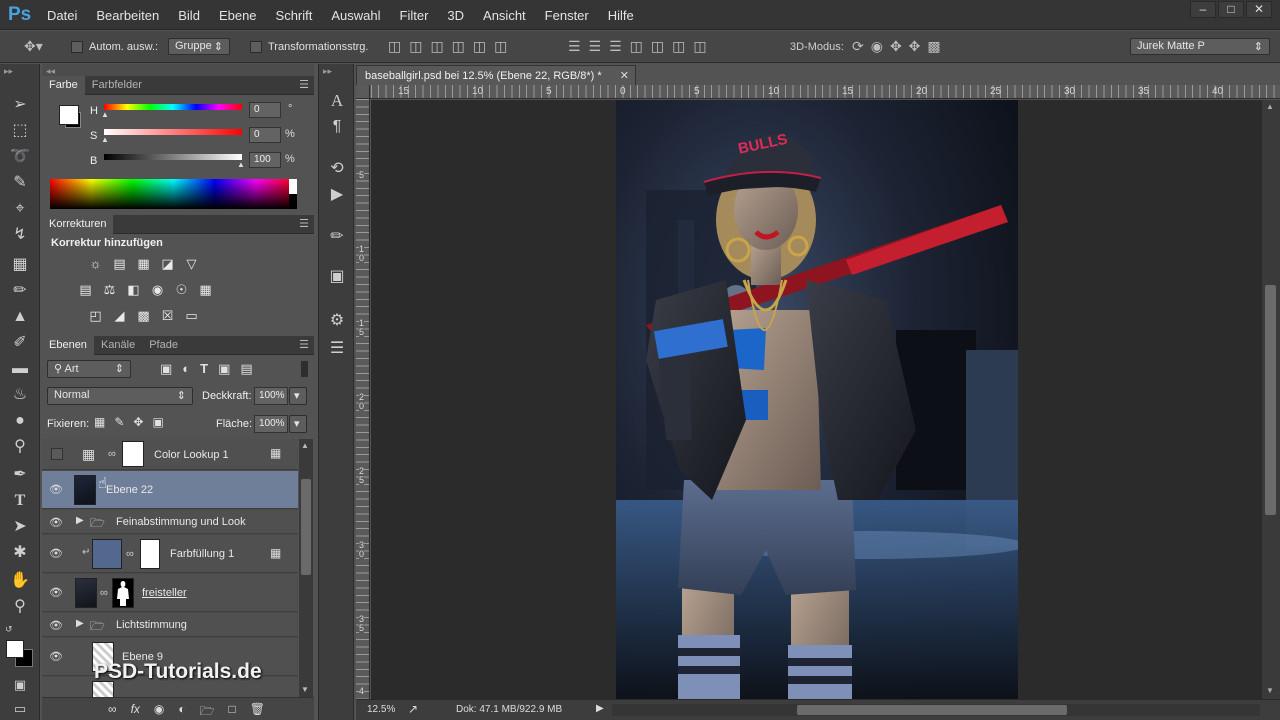 This screenshot has height=720, width=1280. Describe the element at coordinates (304, 369) in the screenshot. I see `filter-toggle-switch` at that location.